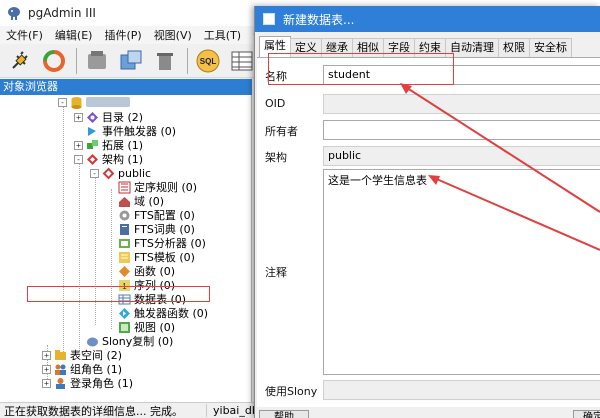 This screenshot has height=418, width=600. What do you see at coordinates (108, 102) in the screenshot?
I see `redacted-database-name` at bounding box center [108, 102].